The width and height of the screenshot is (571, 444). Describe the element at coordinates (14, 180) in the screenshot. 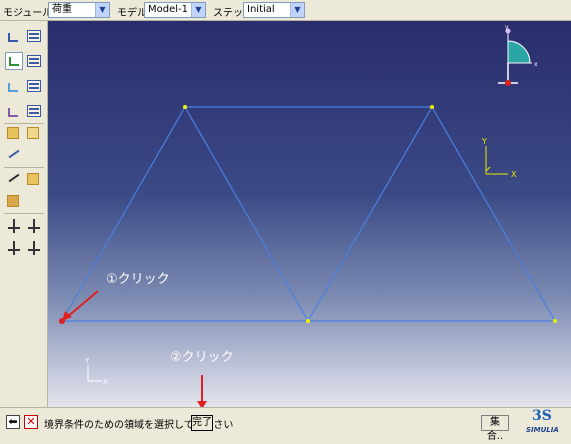

I see `select-icon` at that location.